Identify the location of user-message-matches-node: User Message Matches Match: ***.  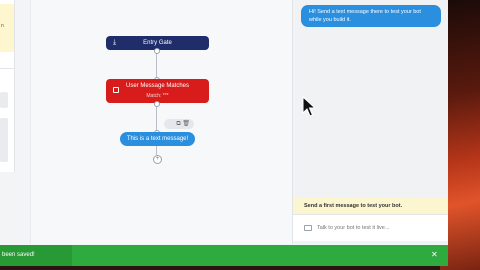
(157, 91).